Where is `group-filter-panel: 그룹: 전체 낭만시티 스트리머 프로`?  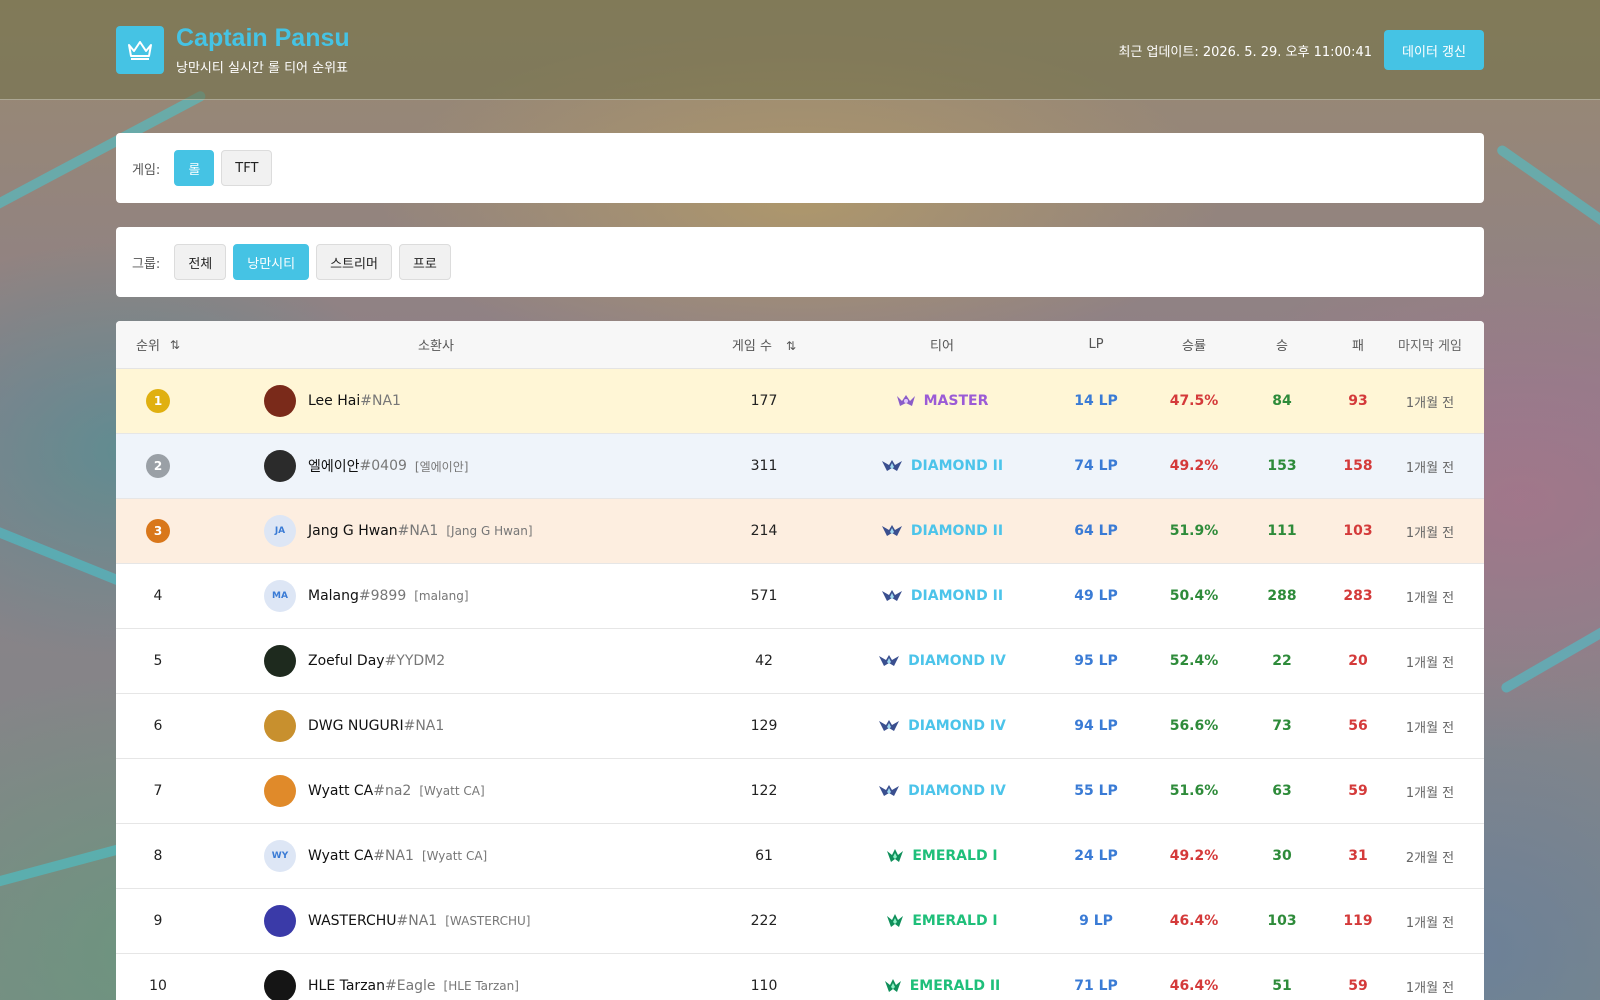 group-filter-panel: 그룹: 전체 낭만시티 스트리머 프로 is located at coordinates (800, 262).